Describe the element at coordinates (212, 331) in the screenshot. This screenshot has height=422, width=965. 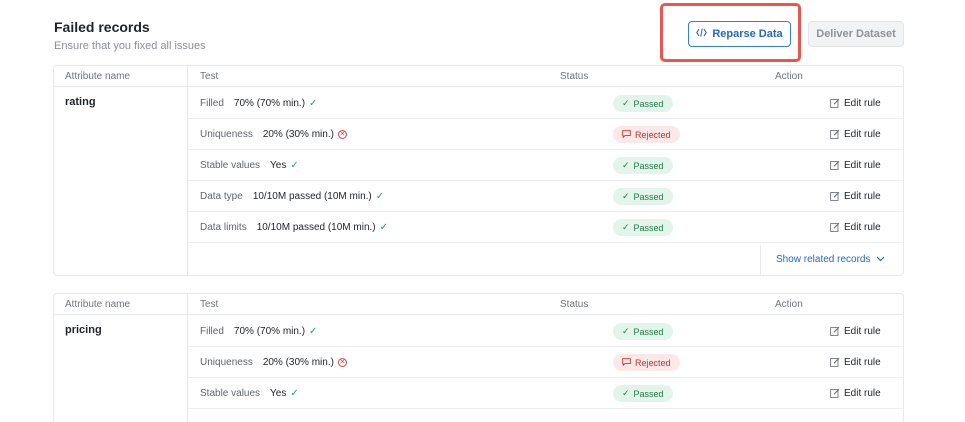
I see `test-name: Filled` at that location.